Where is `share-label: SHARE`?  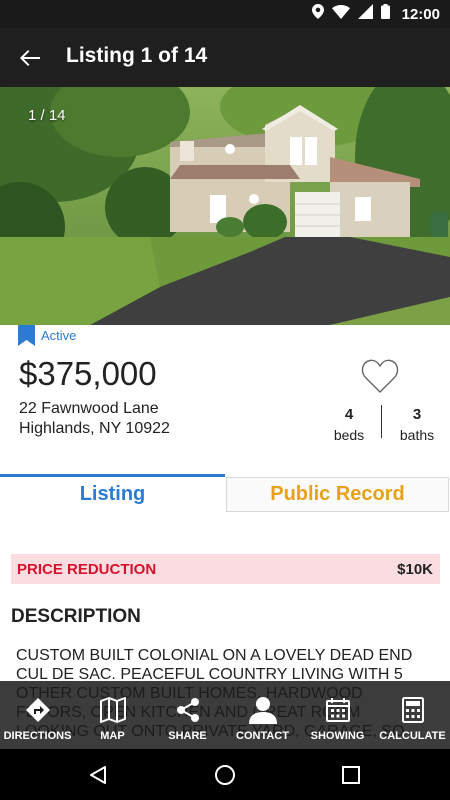
share-label: SHARE is located at coordinates (187, 736).